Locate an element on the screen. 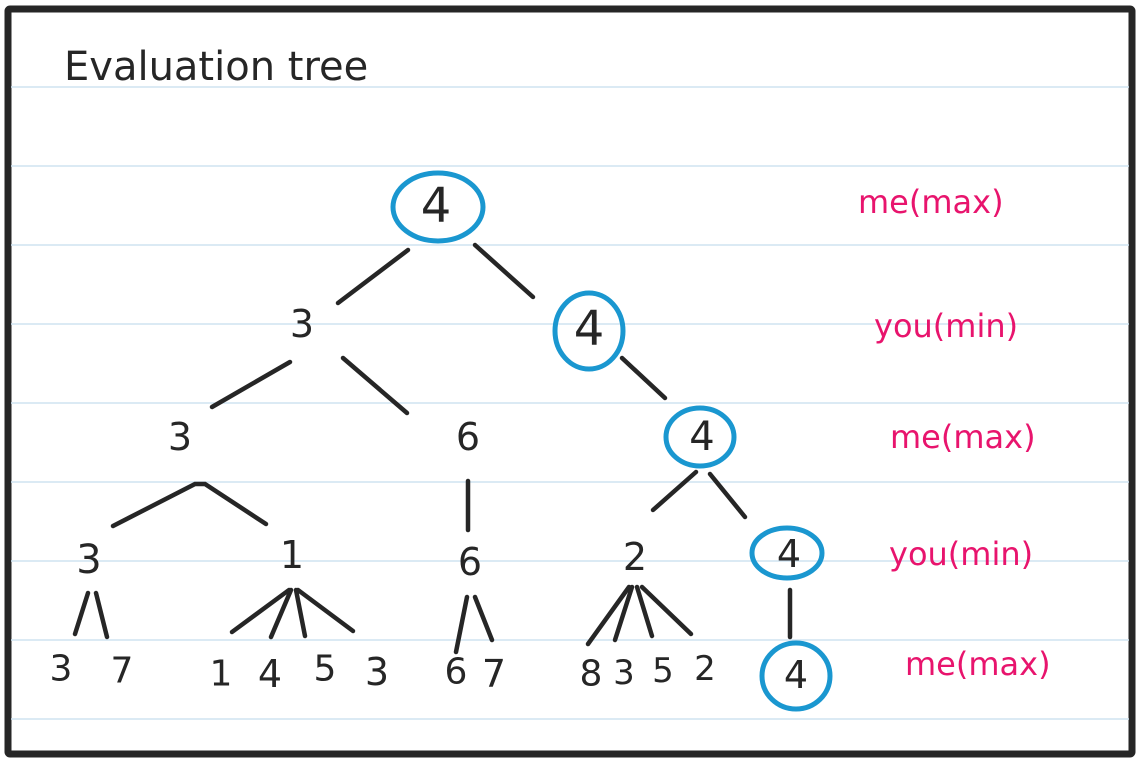 The height and width of the screenshot is (761, 1140). leaf-0: 3 is located at coordinates (61, 669).